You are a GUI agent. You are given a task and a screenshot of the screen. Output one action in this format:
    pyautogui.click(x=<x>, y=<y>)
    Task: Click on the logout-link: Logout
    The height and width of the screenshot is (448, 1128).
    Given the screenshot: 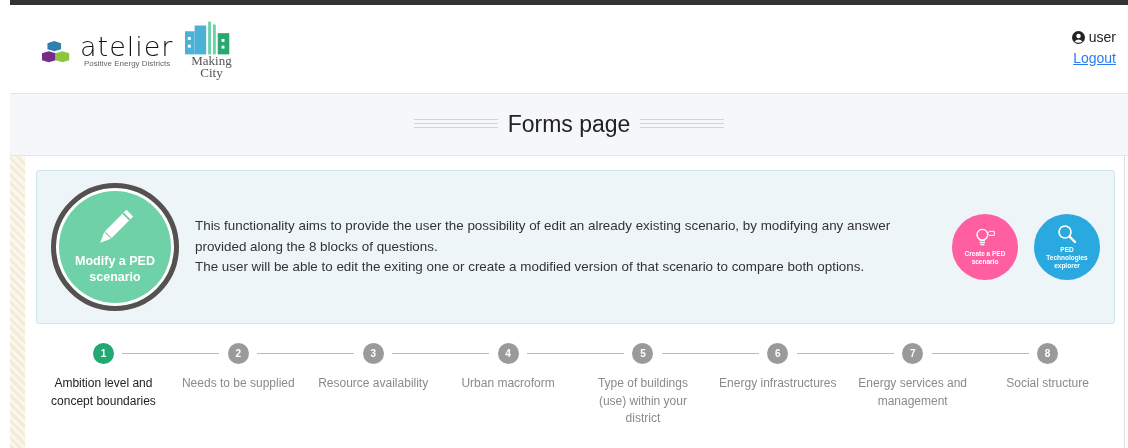 What is the action you would take?
    pyautogui.click(x=1094, y=58)
    